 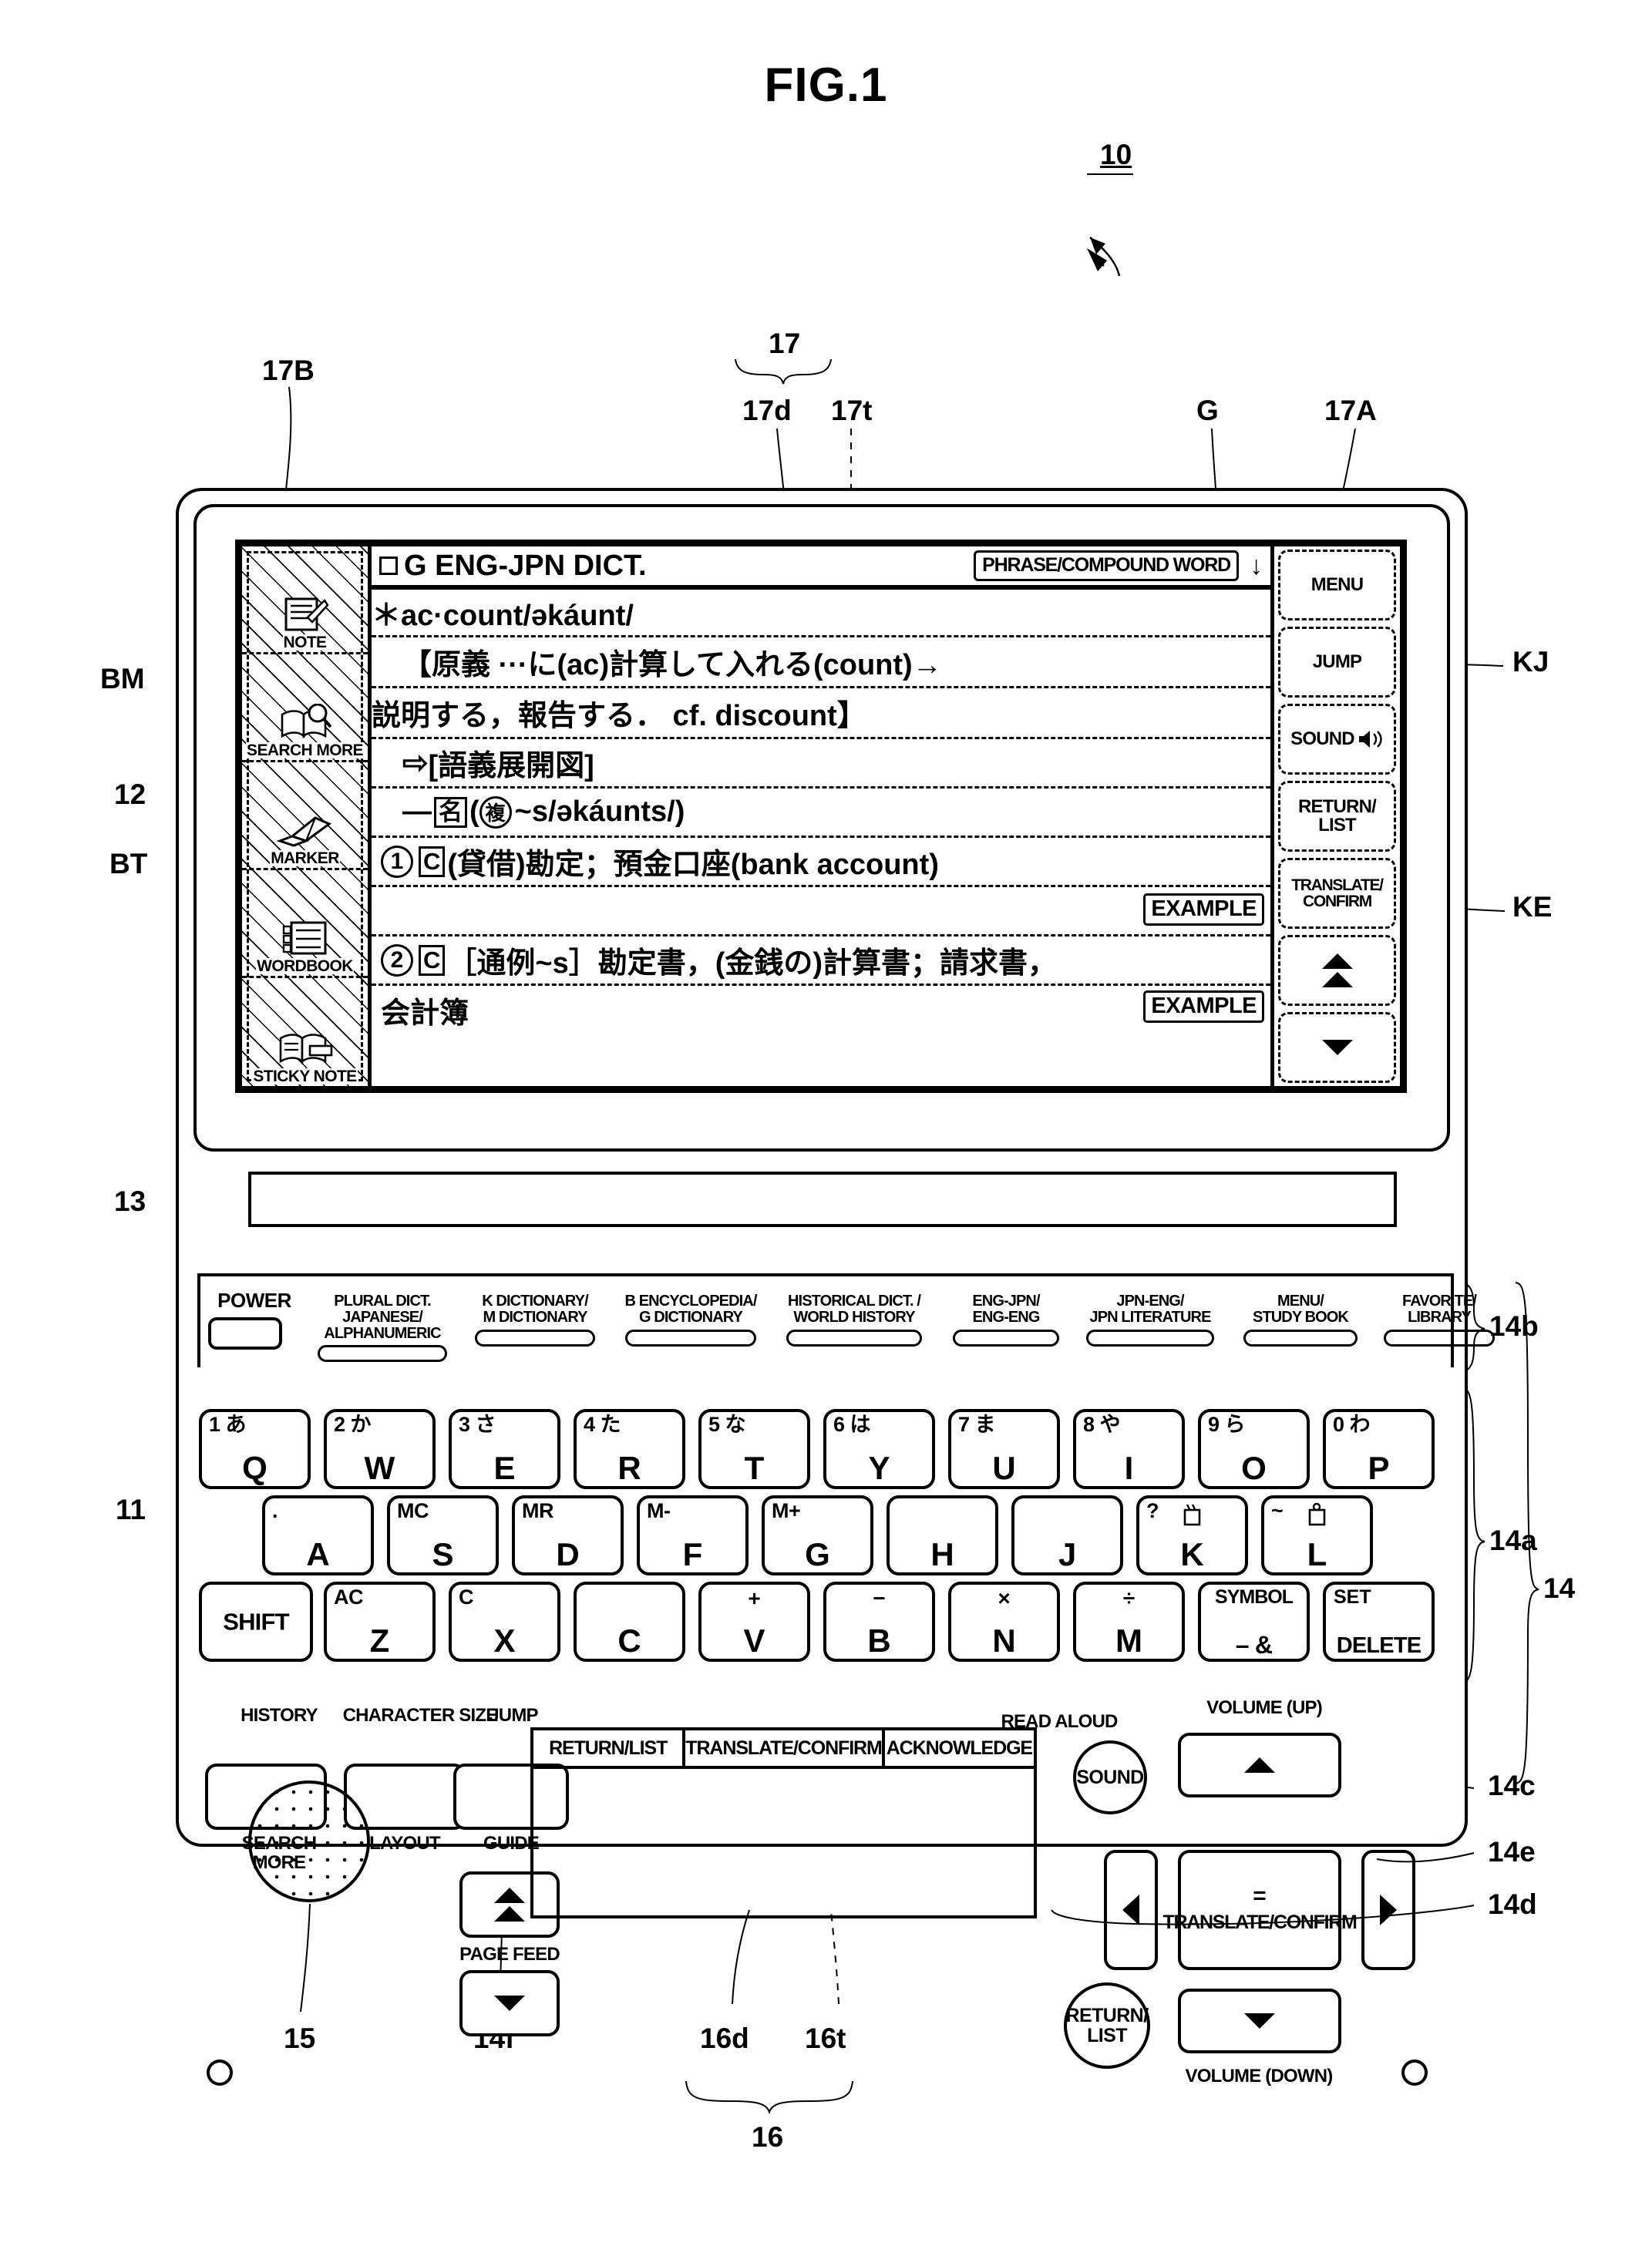 I want to click on power-button-pill, so click(x=245, y=1333).